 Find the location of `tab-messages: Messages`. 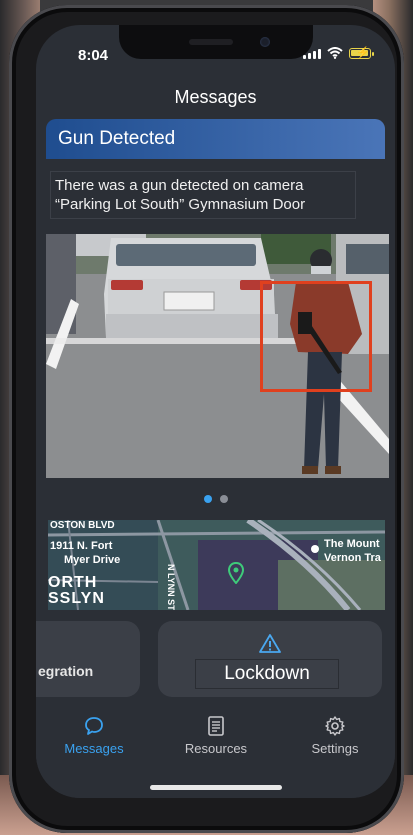

tab-messages: Messages is located at coordinates (94, 735).